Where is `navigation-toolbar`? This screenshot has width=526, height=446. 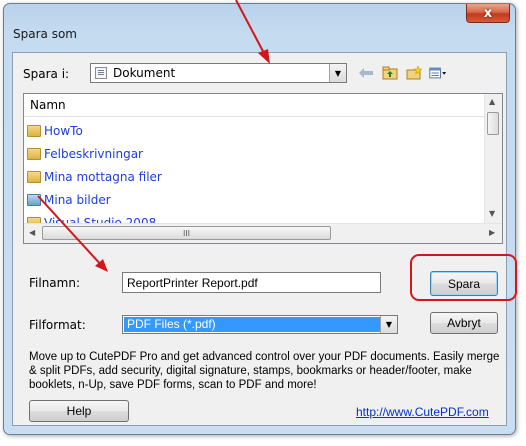 navigation-toolbar is located at coordinates (402, 73).